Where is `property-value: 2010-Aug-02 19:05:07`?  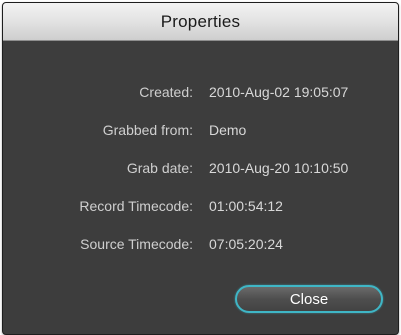 property-value: 2010-Aug-02 19:05:07 is located at coordinates (279, 92).